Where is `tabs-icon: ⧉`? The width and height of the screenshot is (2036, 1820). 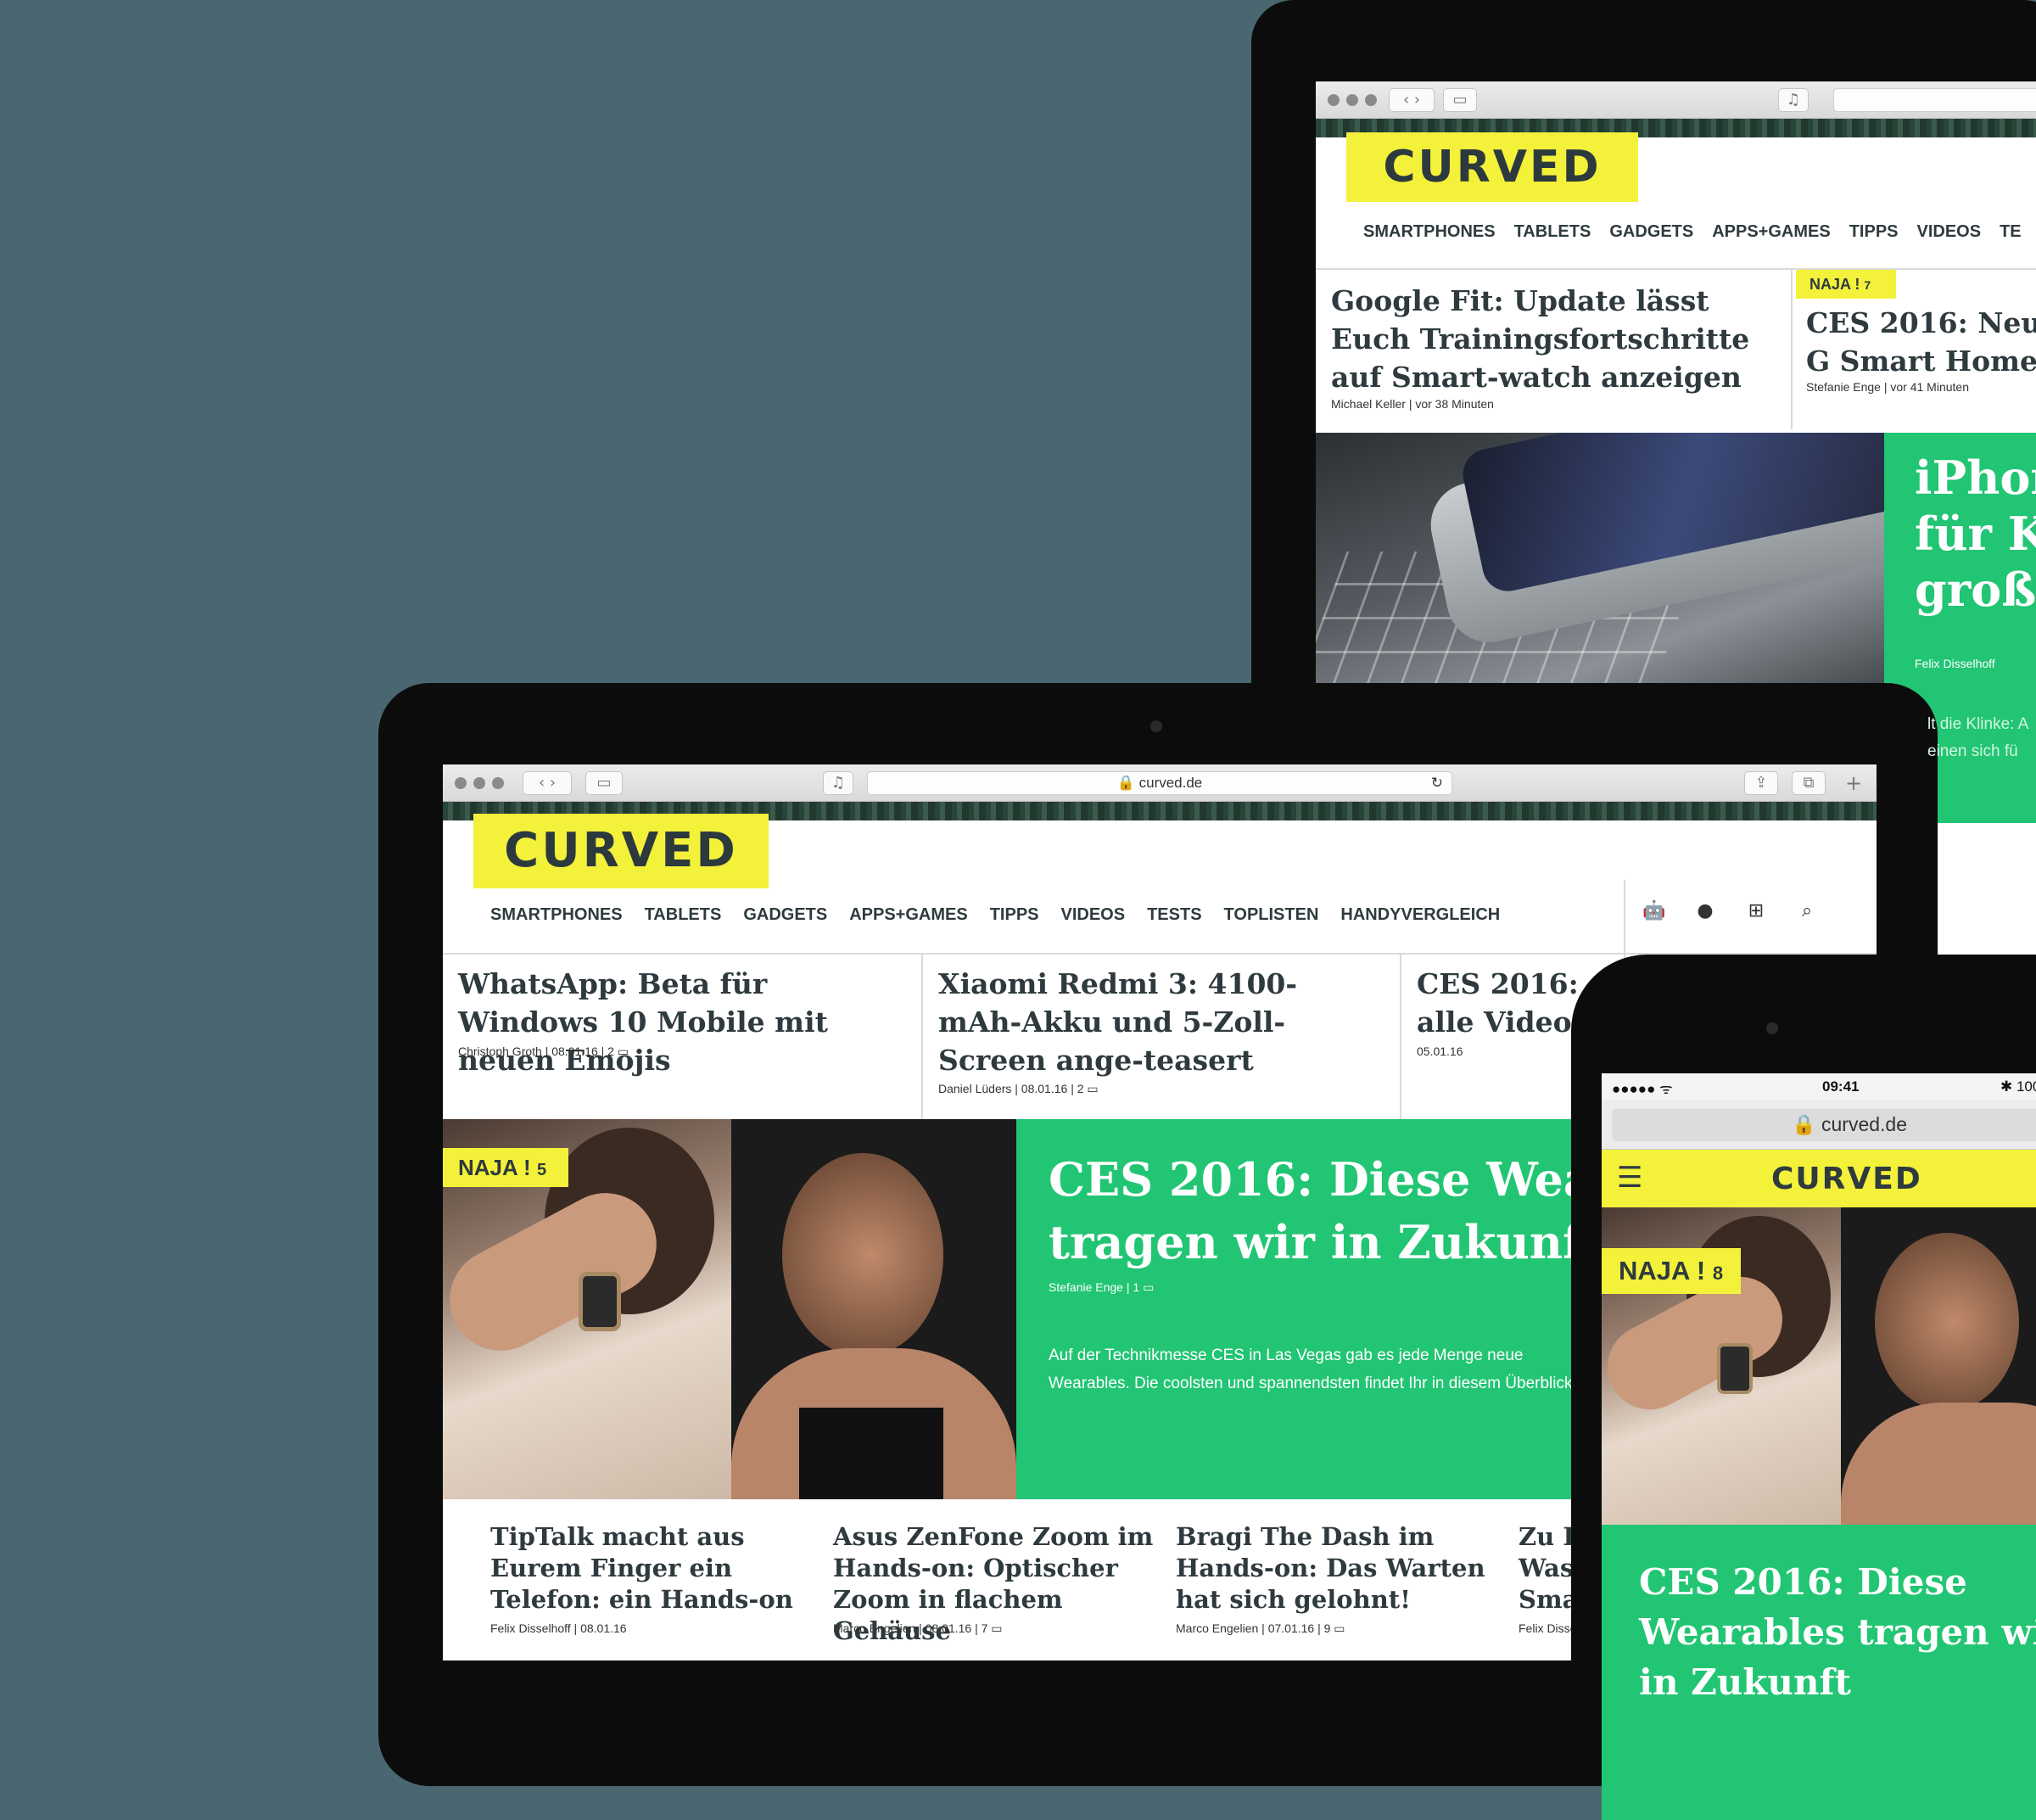
tabs-icon: ⧉ is located at coordinates (1809, 783).